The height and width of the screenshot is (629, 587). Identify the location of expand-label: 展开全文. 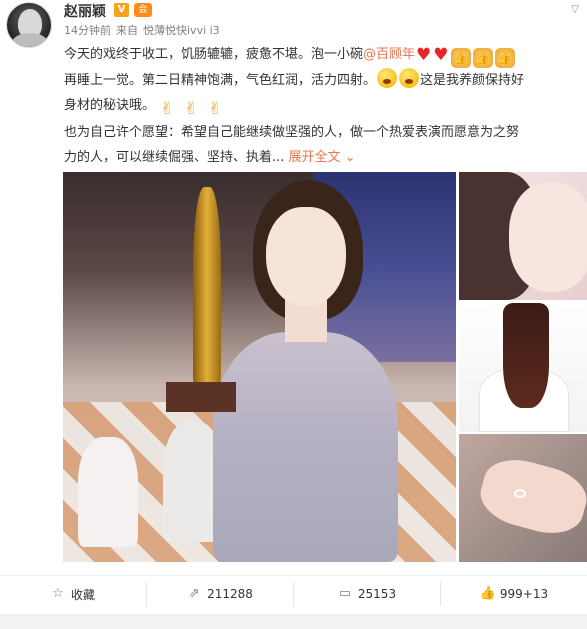
(314, 157).